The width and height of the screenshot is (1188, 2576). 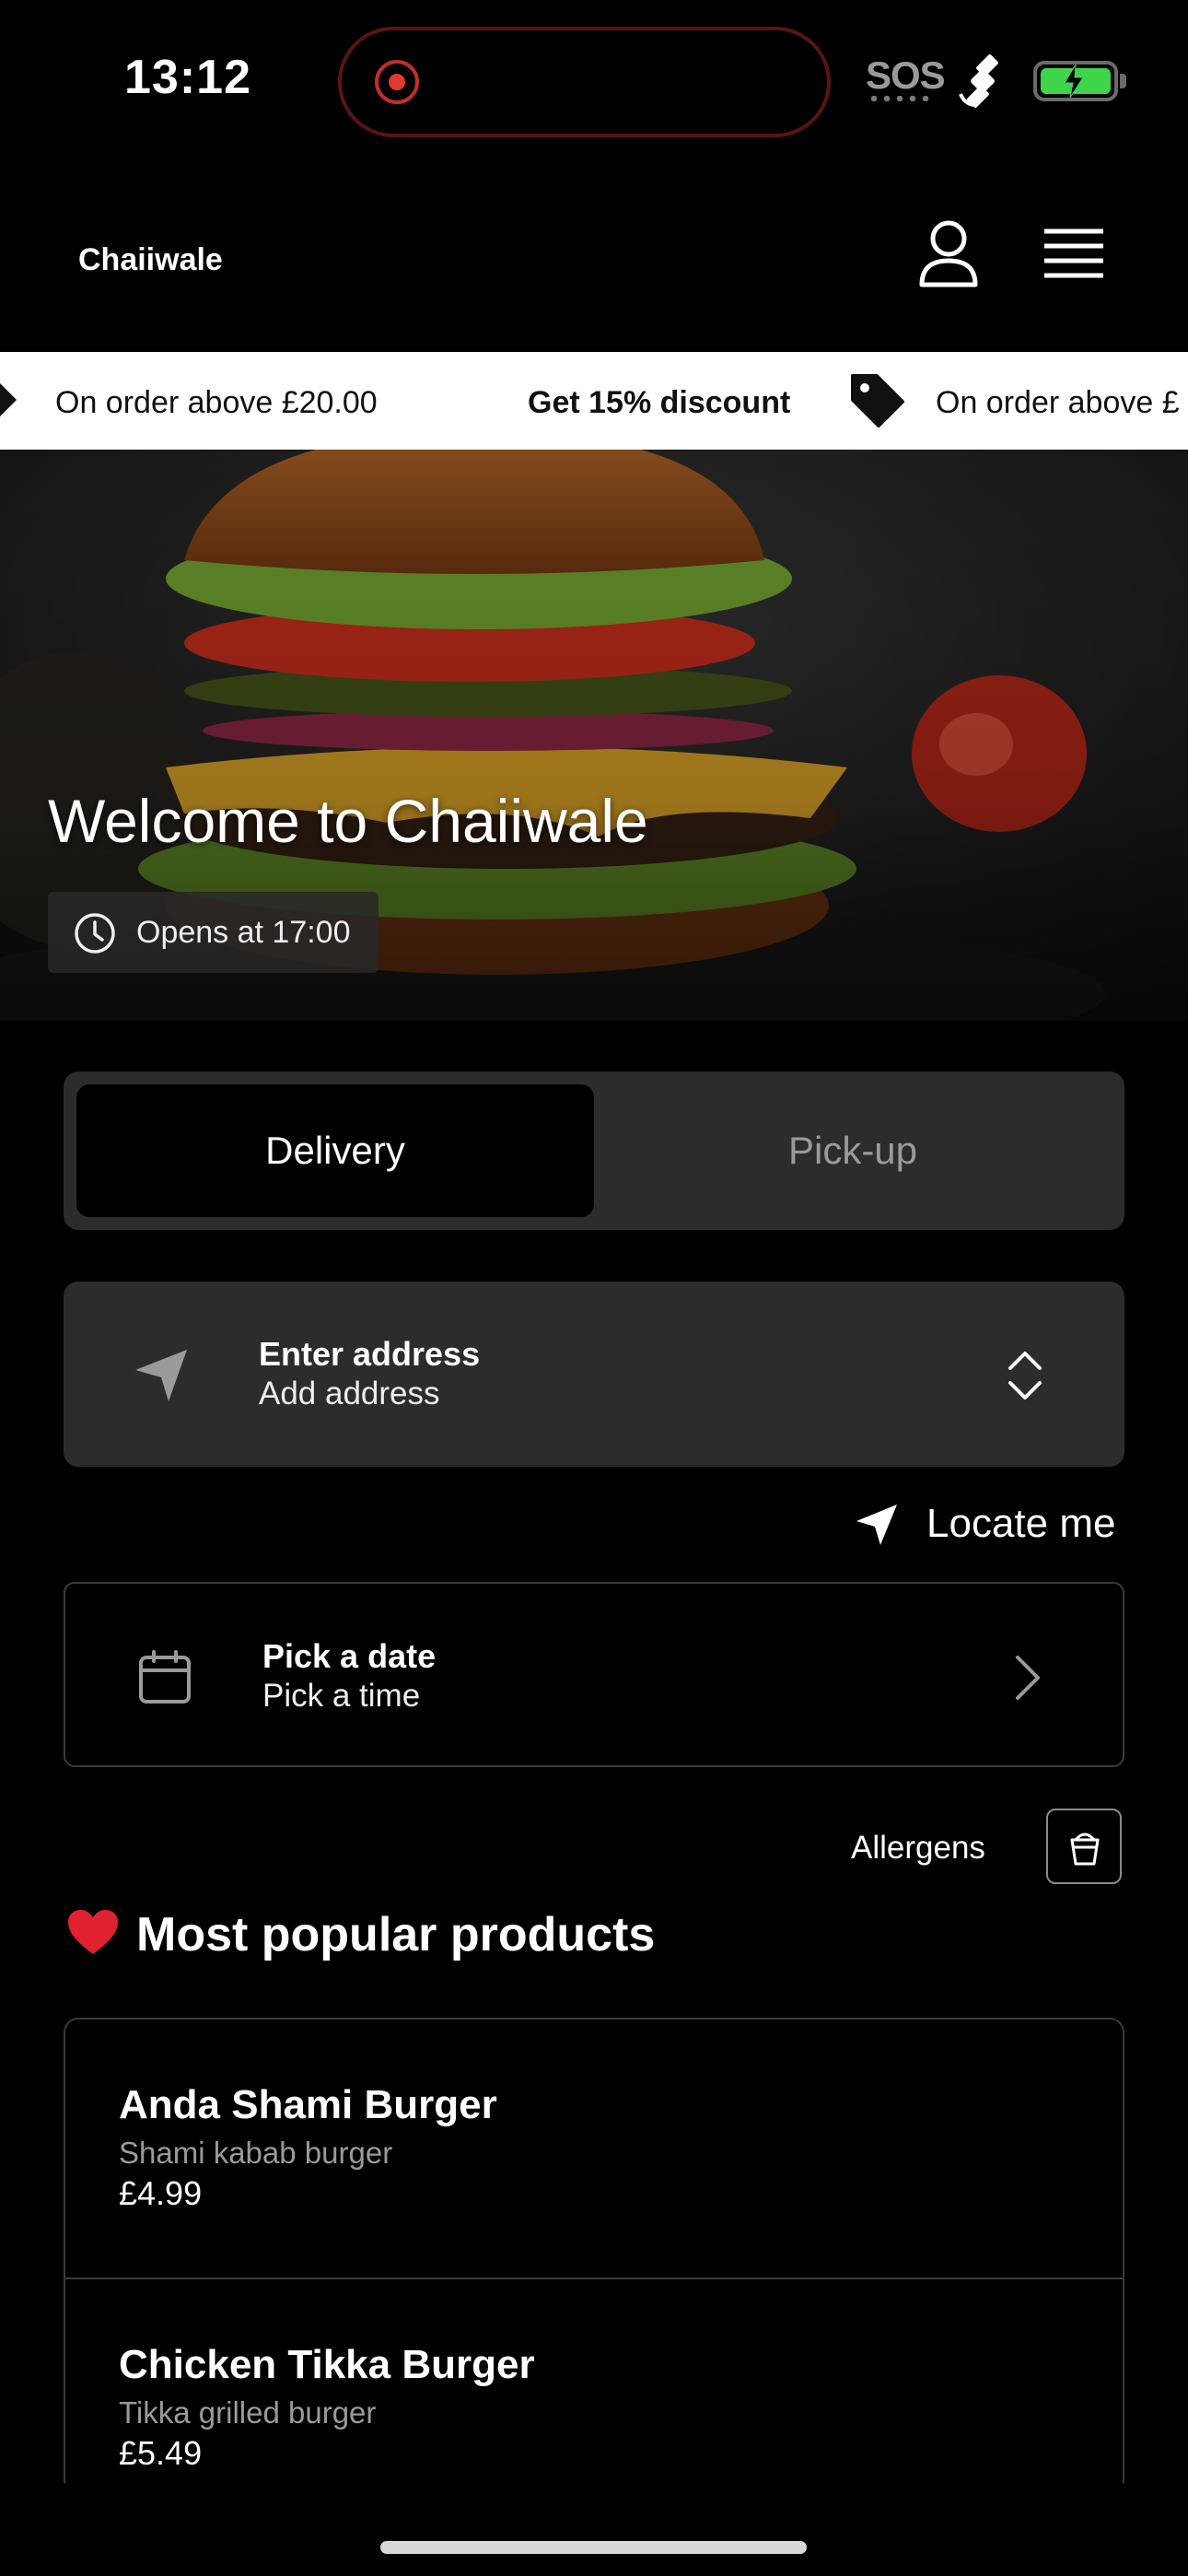 What do you see at coordinates (327, 2364) in the screenshot?
I see `product-name: Chicken Tikka Burger` at bounding box center [327, 2364].